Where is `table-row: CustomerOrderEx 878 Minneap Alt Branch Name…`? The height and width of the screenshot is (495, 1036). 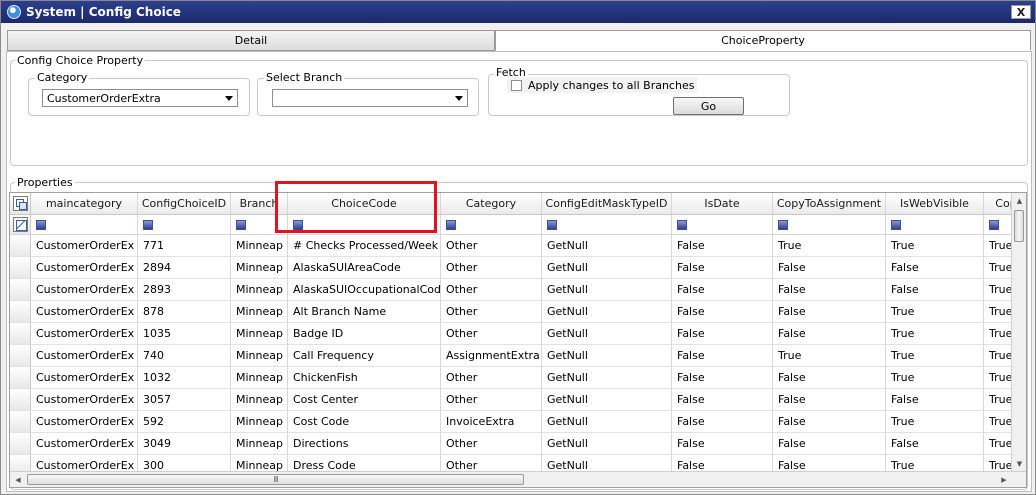 table-row: CustomerOrderEx 878 Minneap Alt Branch Name… is located at coordinates (518, 312).